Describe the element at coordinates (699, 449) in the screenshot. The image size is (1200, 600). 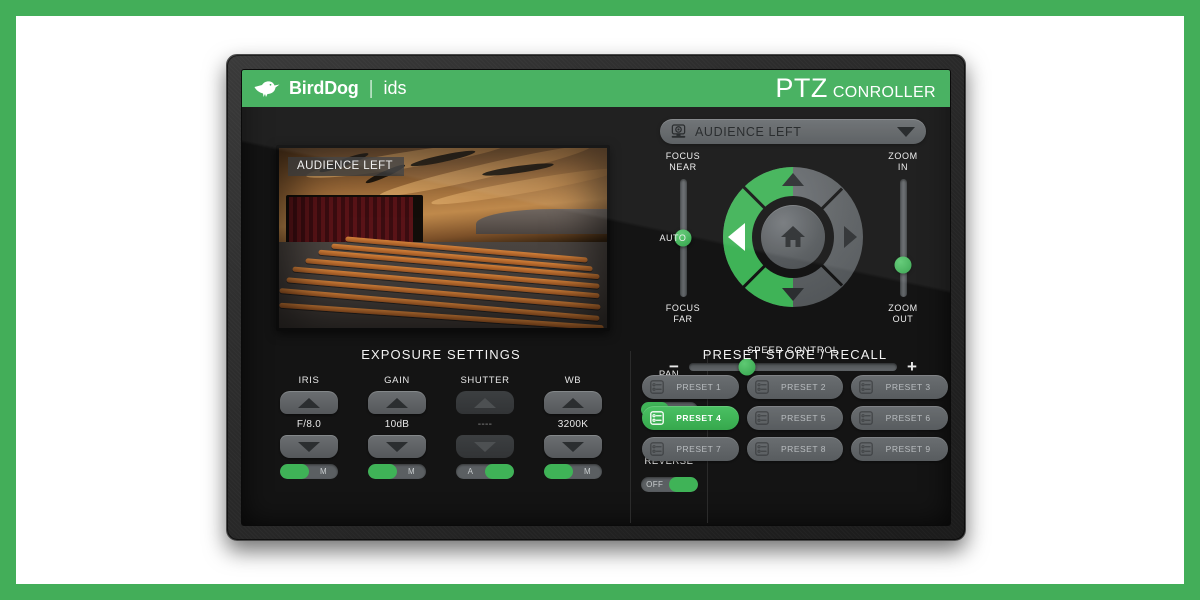
I see `preset-label: PRESET 7` at that location.